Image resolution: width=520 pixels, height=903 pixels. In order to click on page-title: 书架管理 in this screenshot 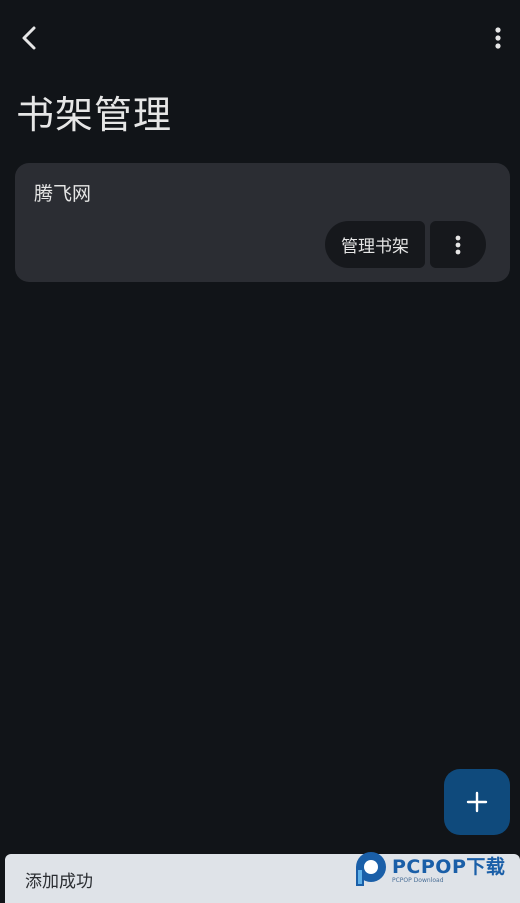, I will do `click(94, 115)`.